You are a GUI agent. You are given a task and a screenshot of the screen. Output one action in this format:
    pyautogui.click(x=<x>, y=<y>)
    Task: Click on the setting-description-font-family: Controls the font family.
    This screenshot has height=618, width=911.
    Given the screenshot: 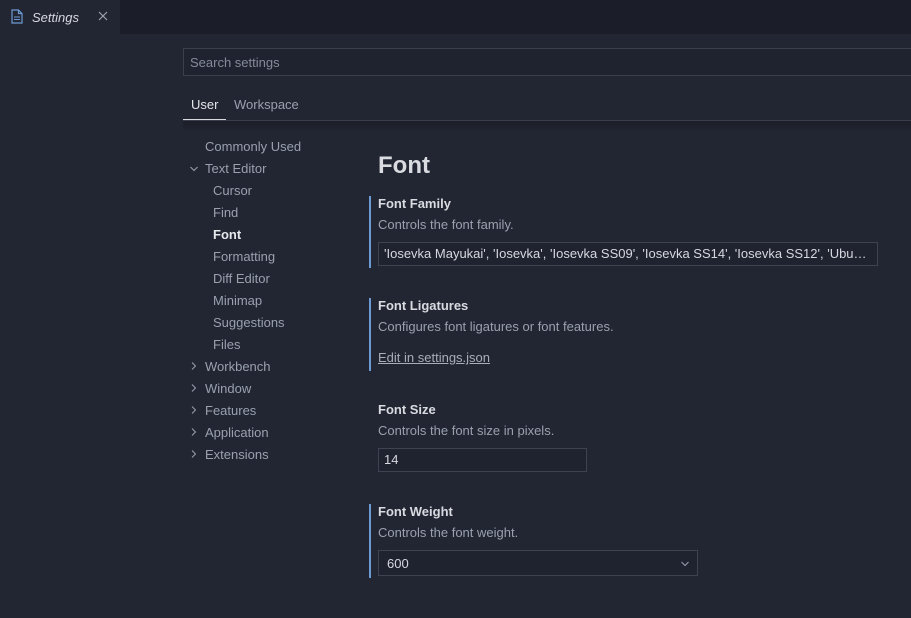 What is the action you would take?
    pyautogui.click(x=446, y=224)
    